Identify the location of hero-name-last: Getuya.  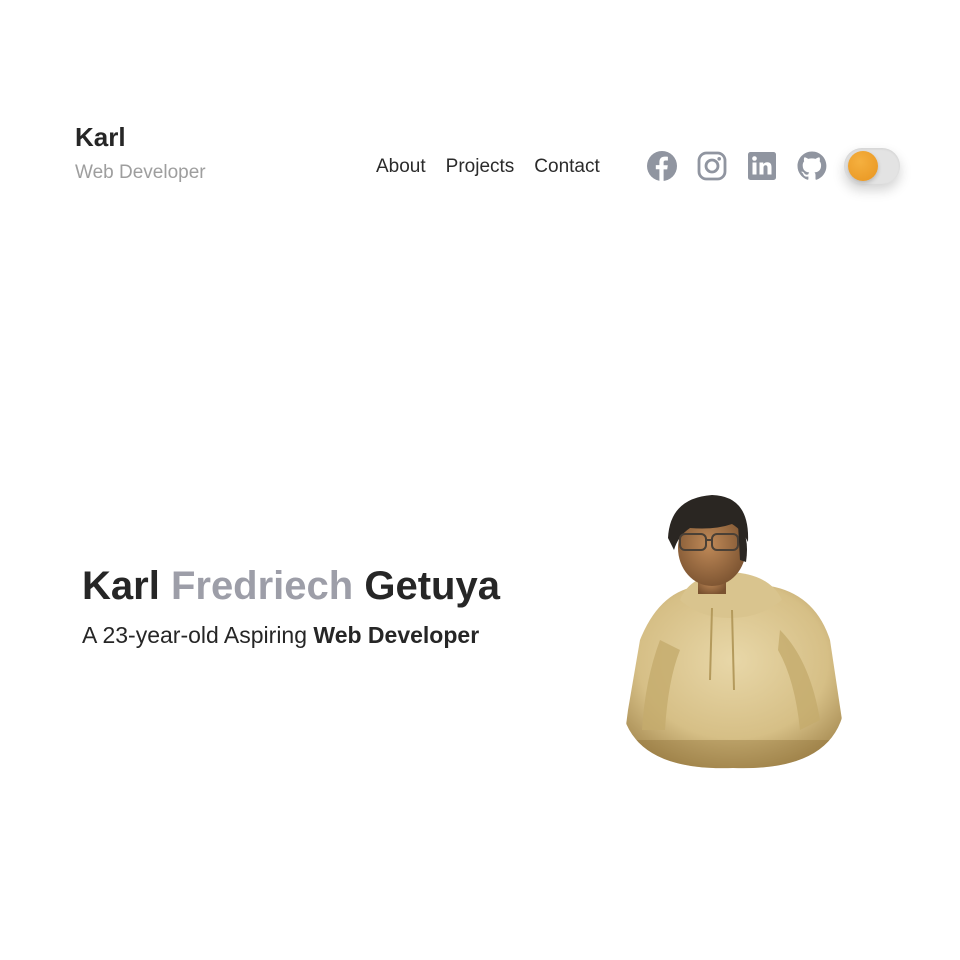
(432, 586).